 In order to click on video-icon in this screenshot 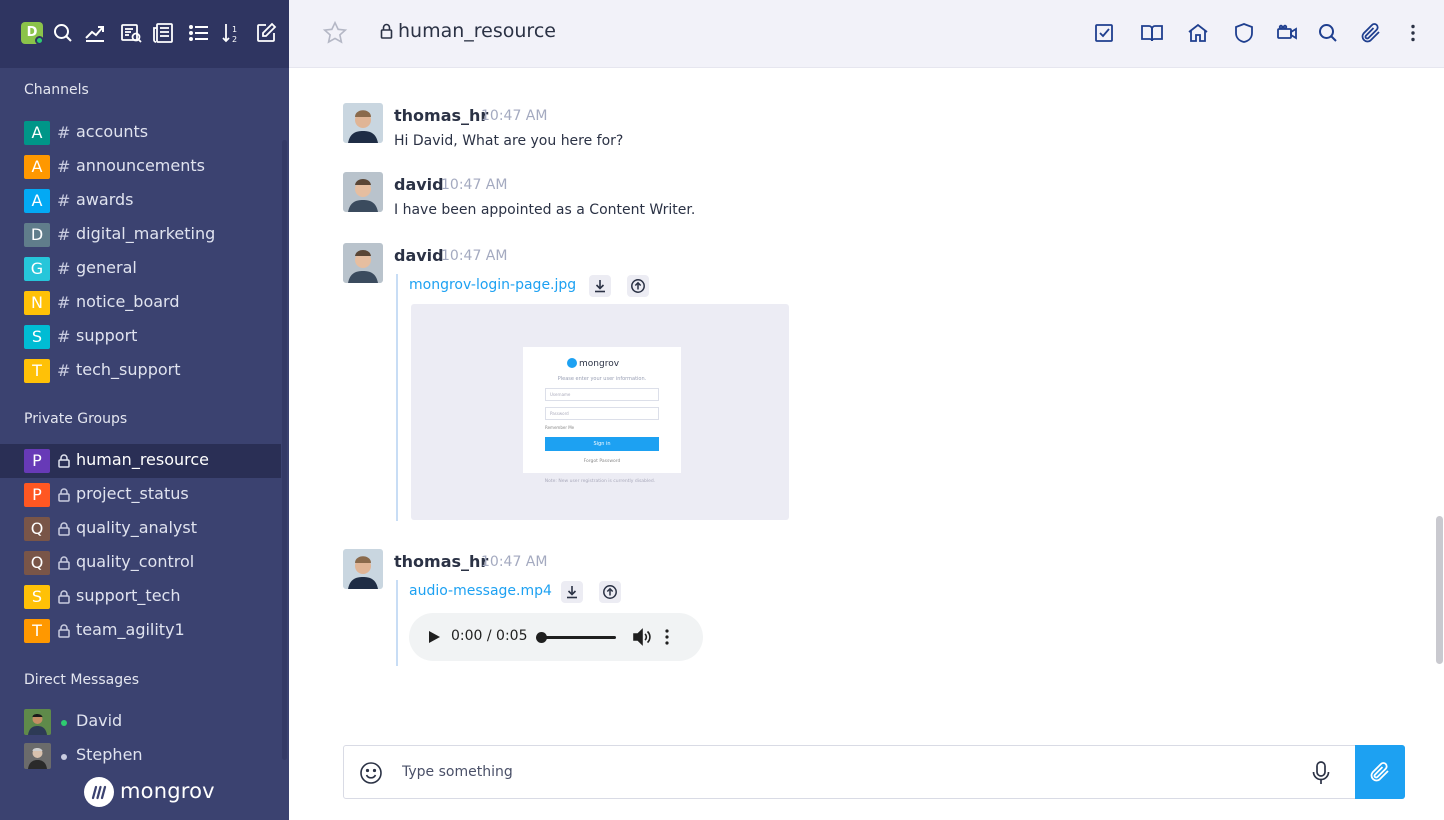, I will do `click(1287, 33)`.